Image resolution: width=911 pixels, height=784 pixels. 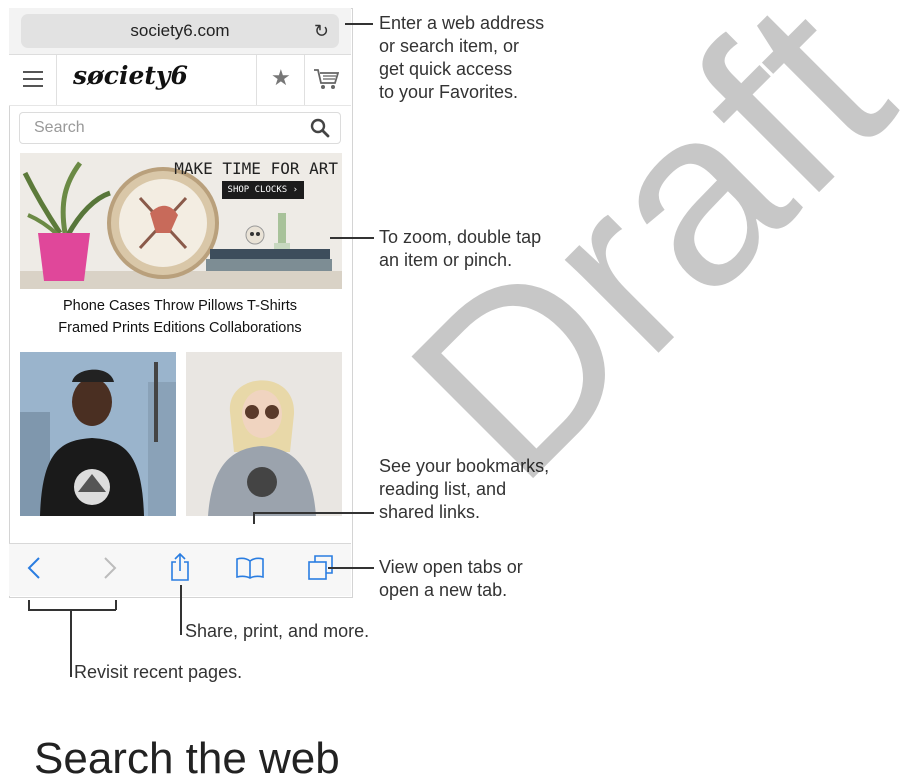 I want to click on callout-line-tabs, so click(x=351, y=568).